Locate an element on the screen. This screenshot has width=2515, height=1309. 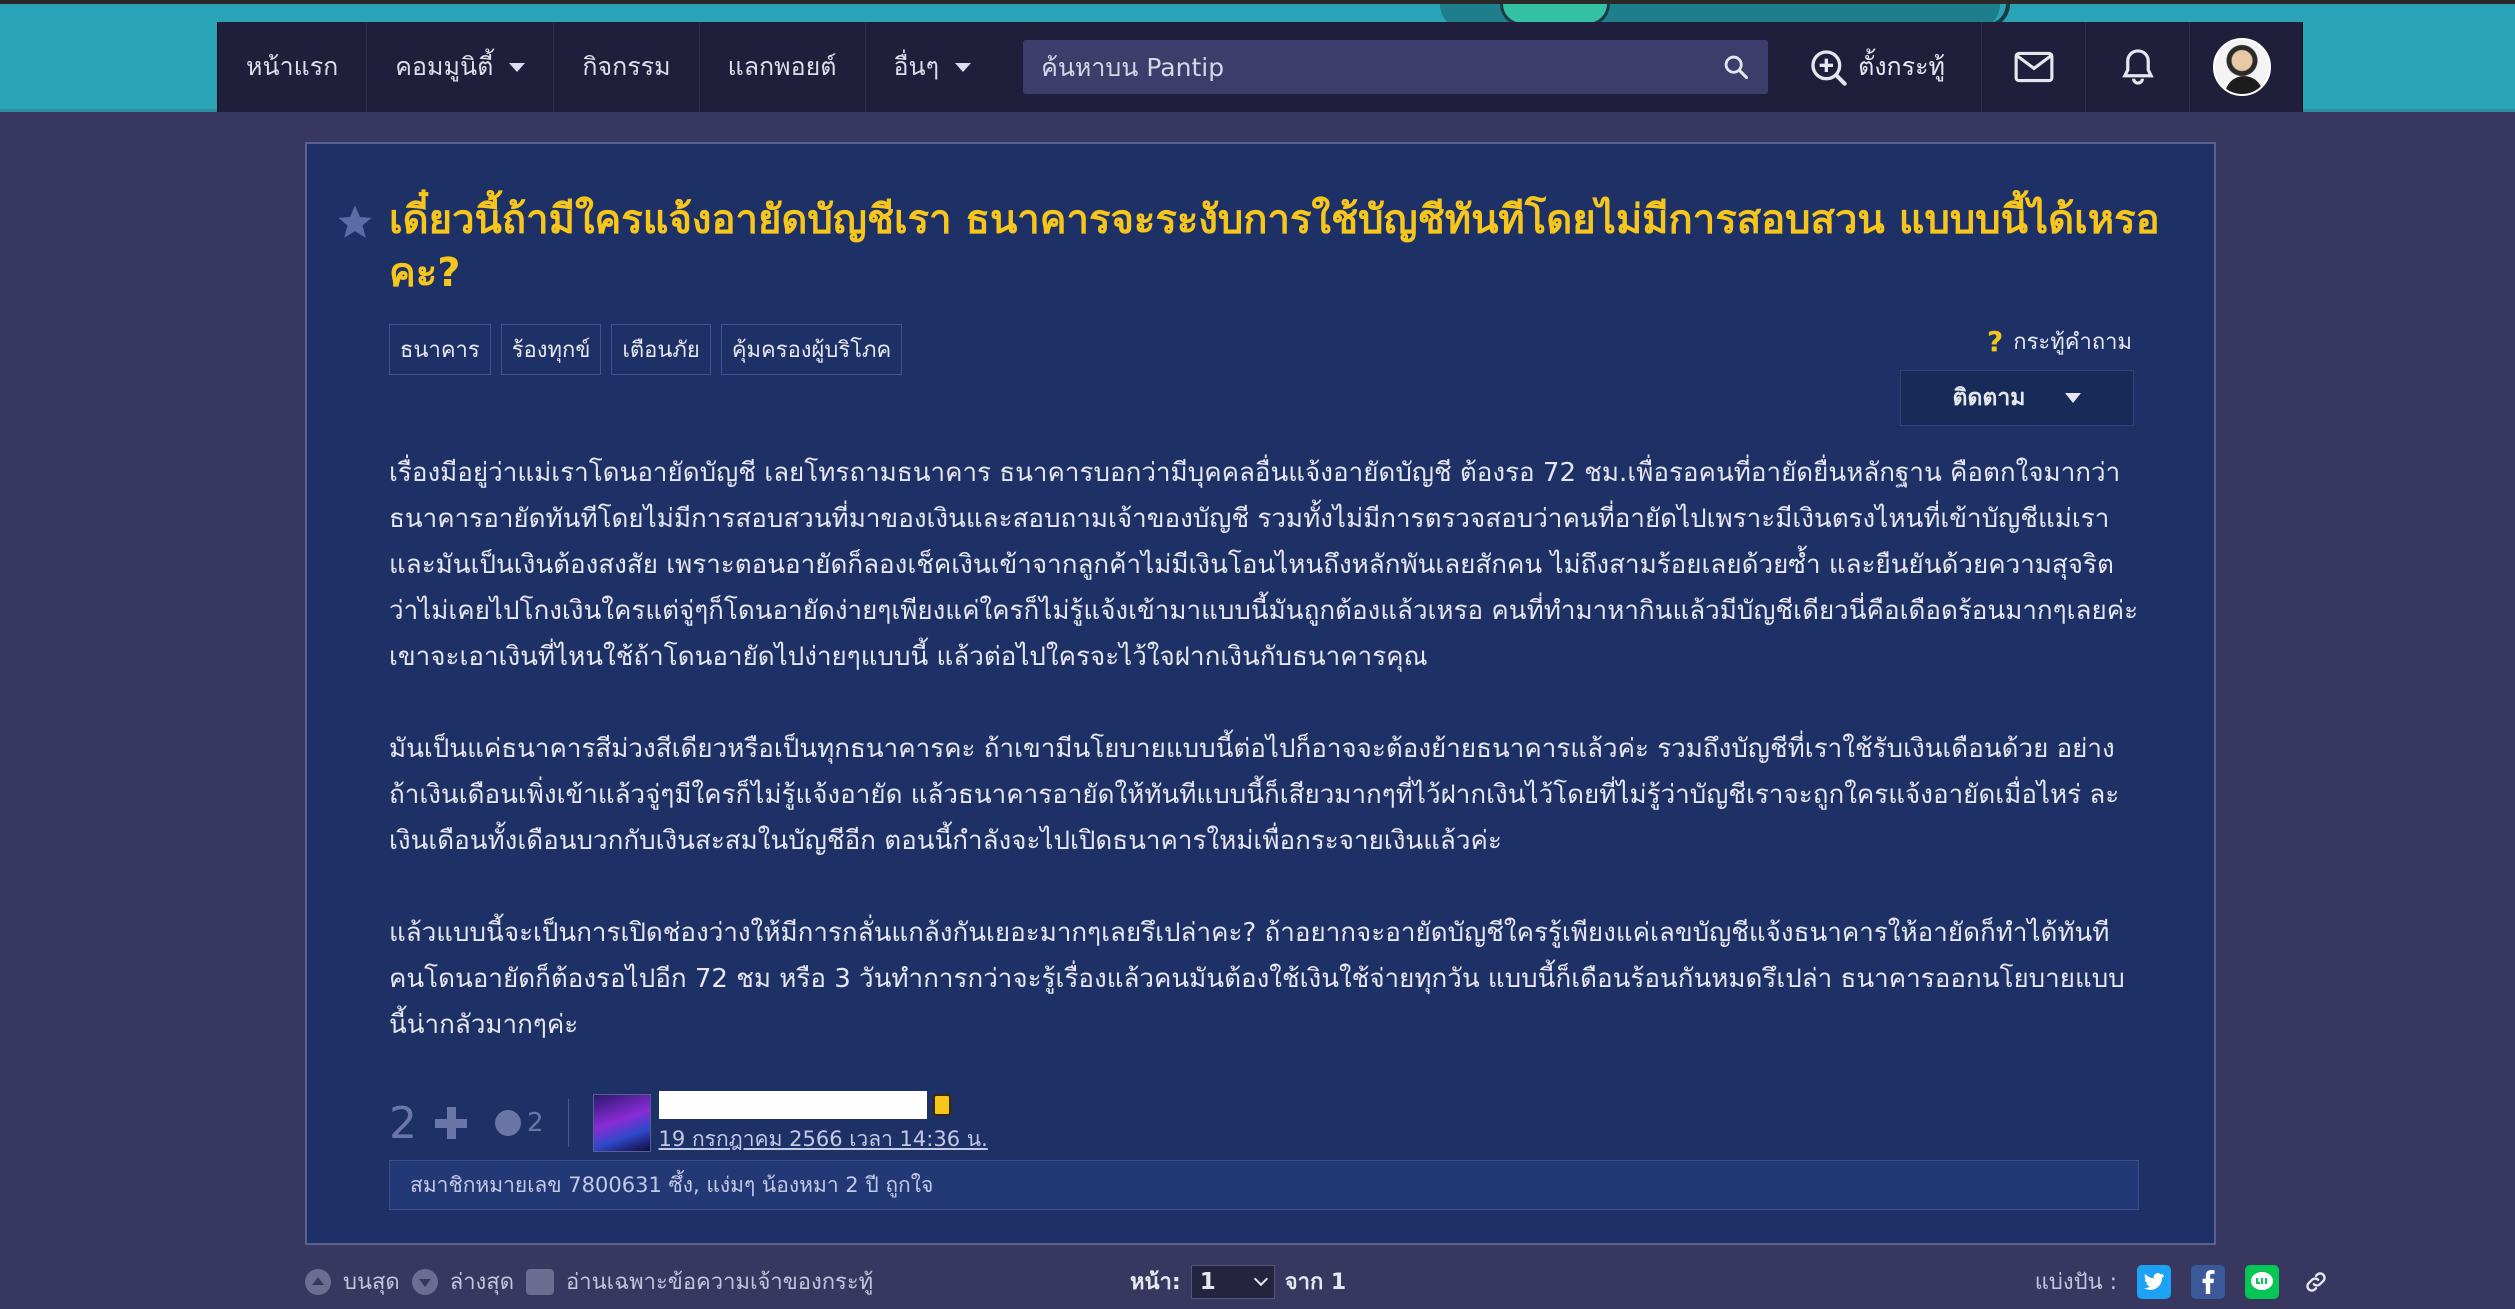
search-icon is located at coordinates (1736, 67).